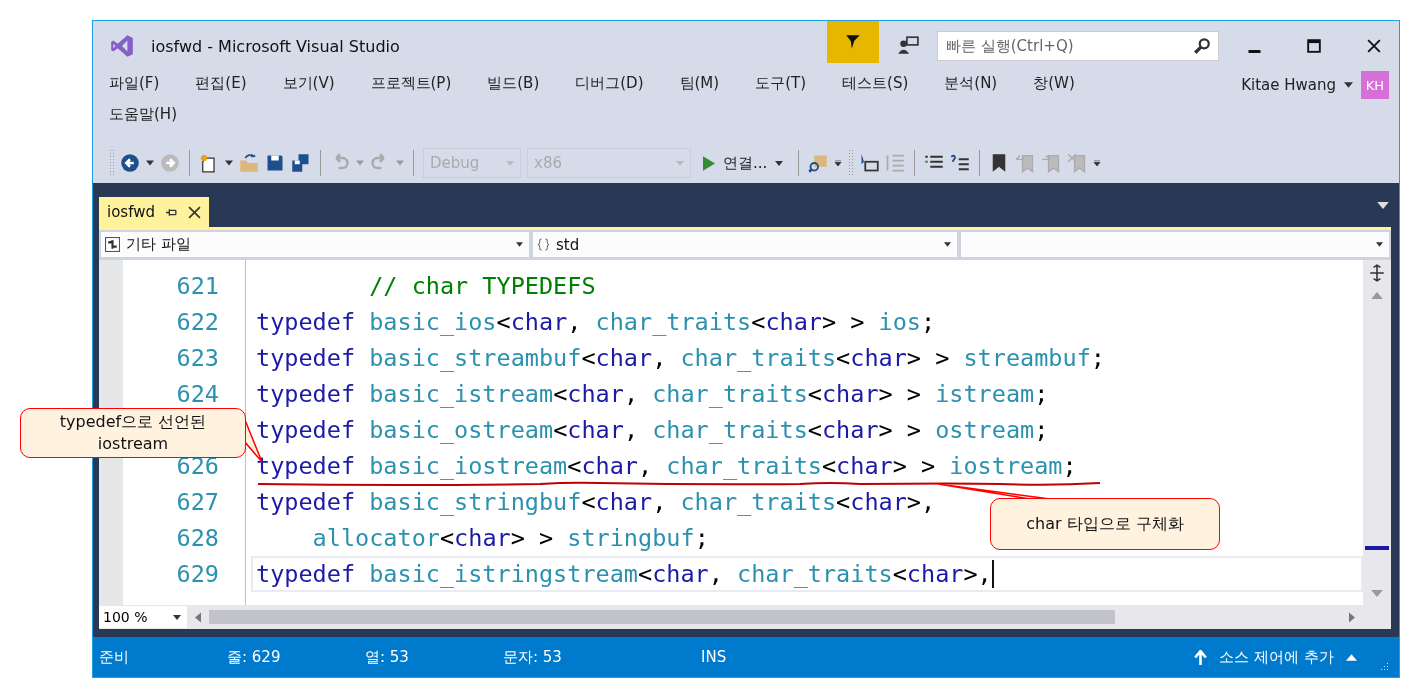  I want to click on line-number: 623, so click(197, 358).